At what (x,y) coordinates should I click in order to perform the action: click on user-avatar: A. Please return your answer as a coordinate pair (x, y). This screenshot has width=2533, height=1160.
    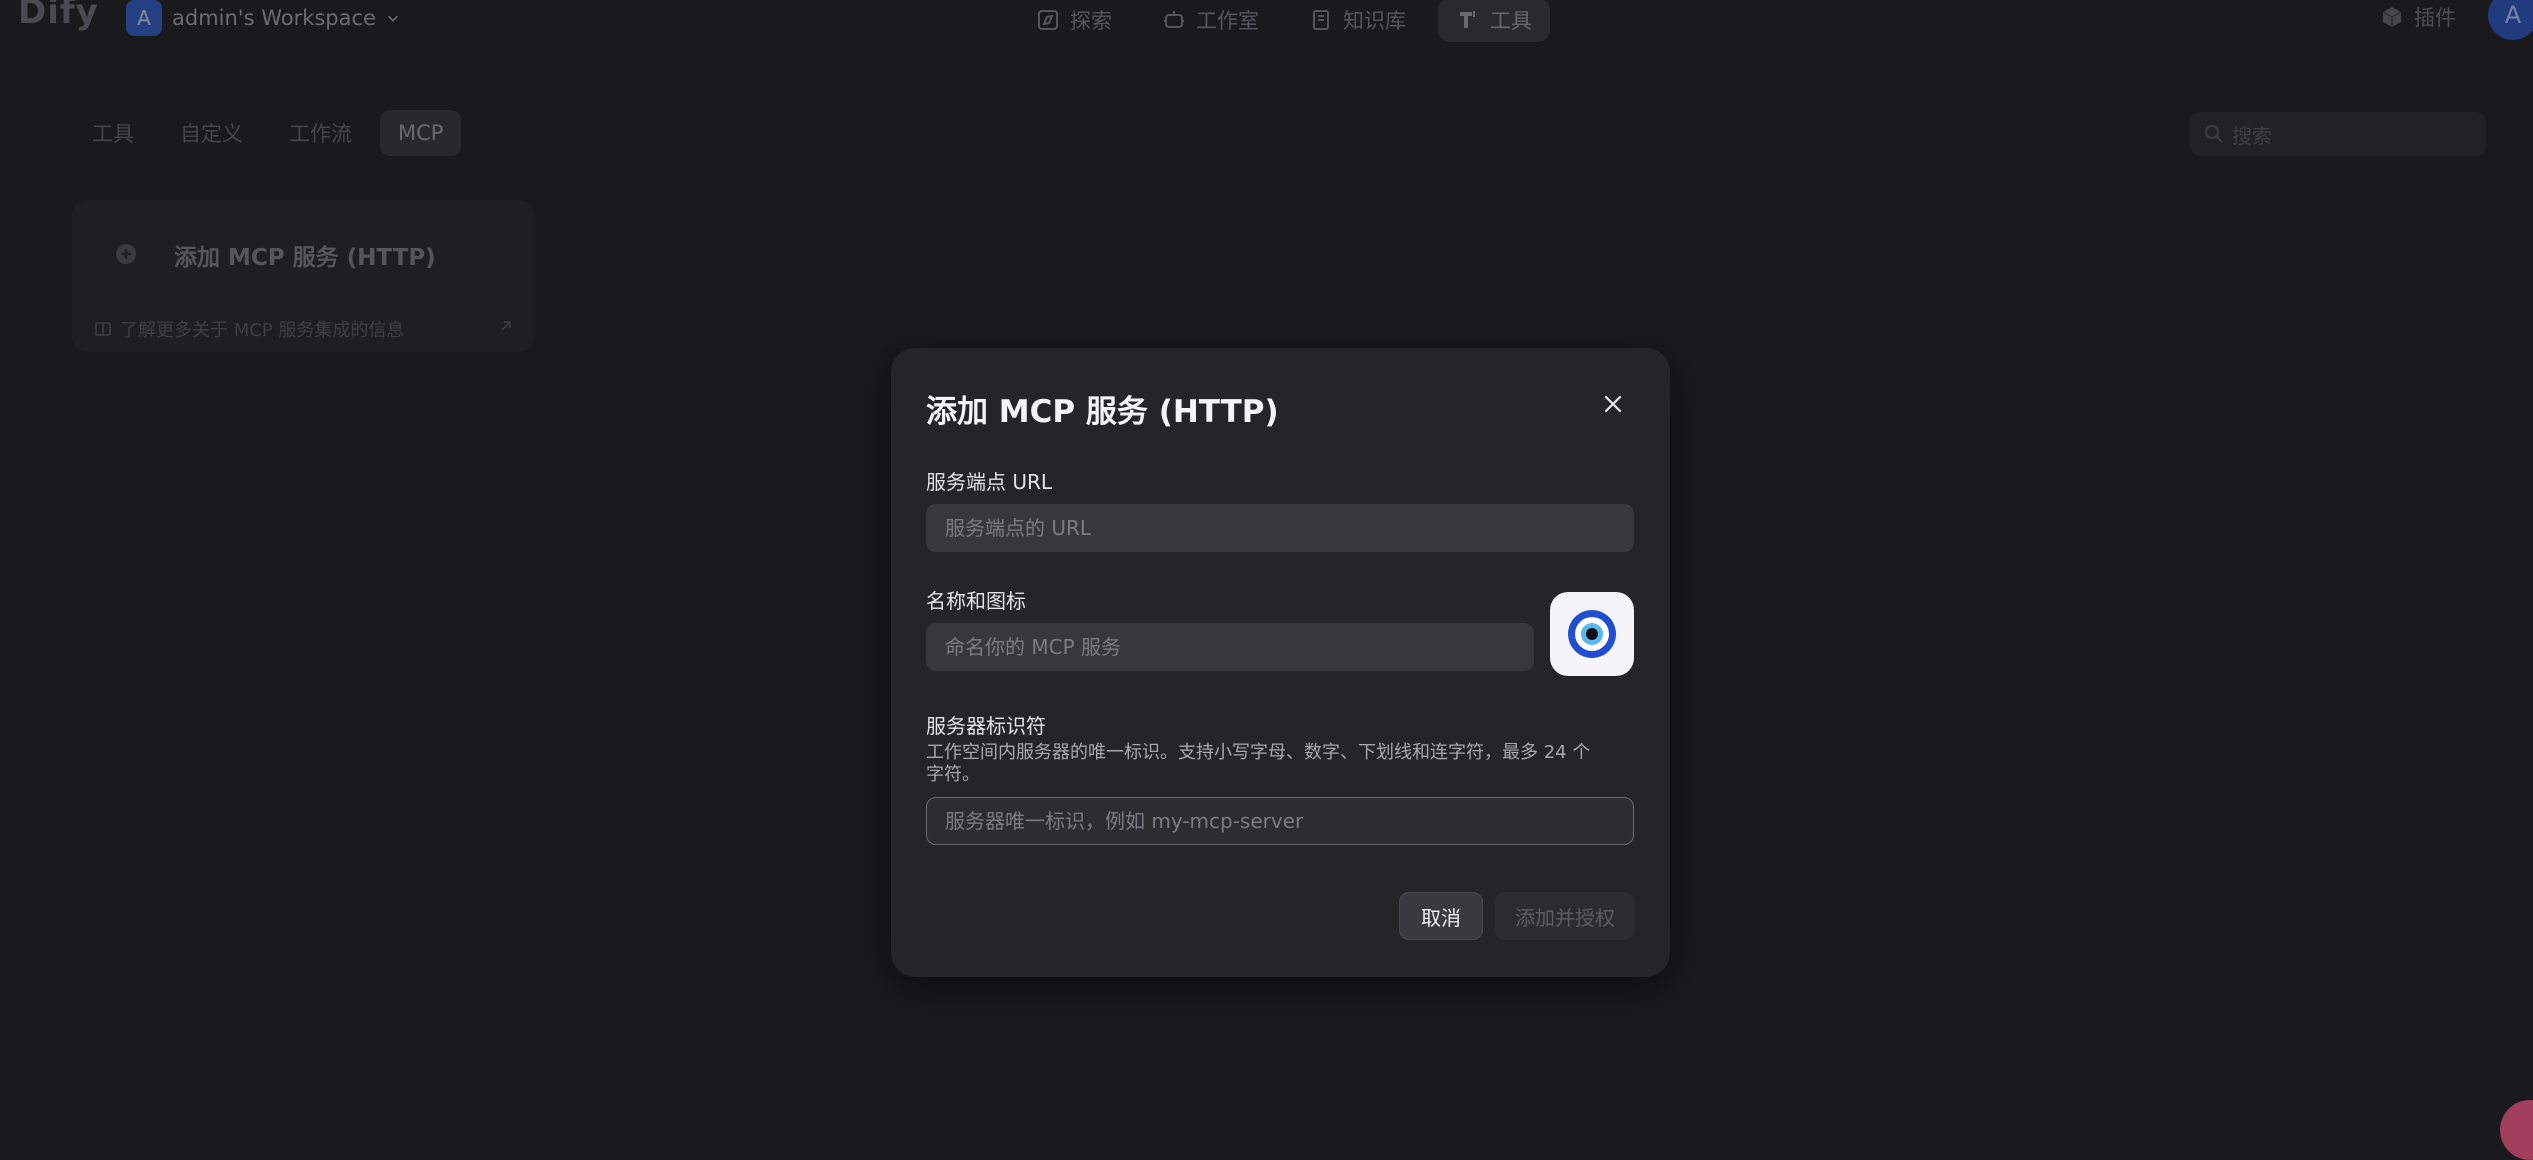
    Looking at the image, I should click on (2510, 20).